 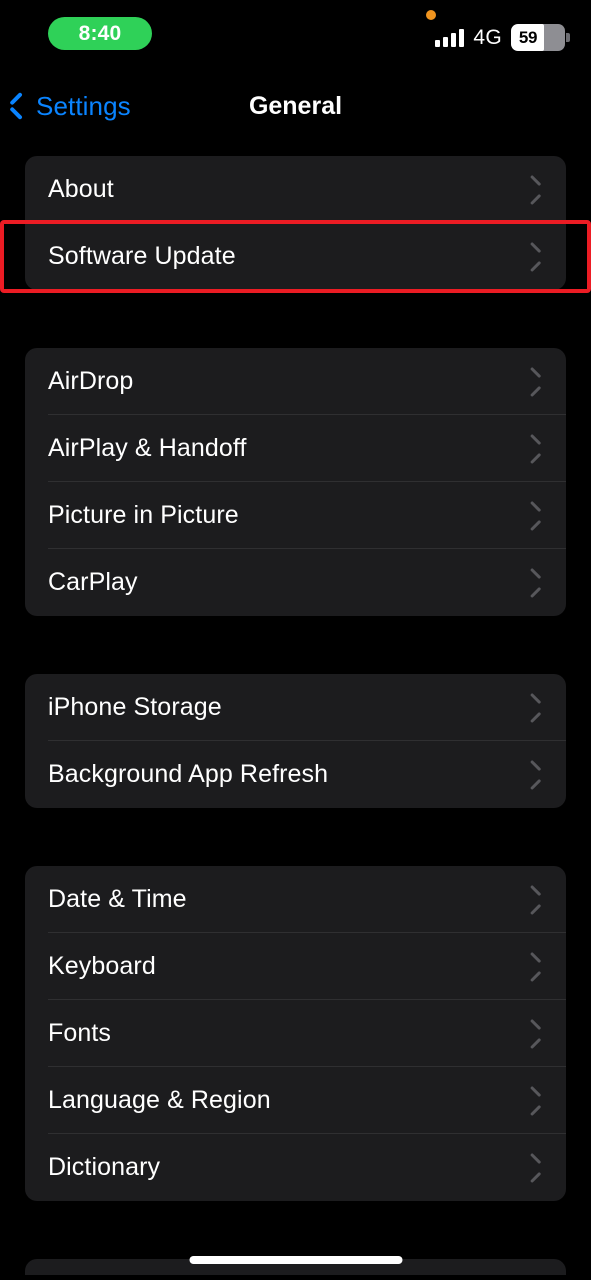 What do you see at coordinates (159, 1100) in the screenshot?
I see `settings-row-label: Language & Region` at bounding box center [159, 1100].